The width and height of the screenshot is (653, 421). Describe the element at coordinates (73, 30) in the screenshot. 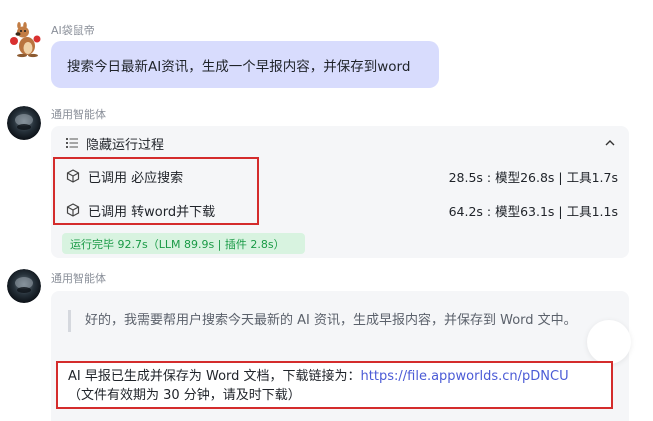

I see `user-name: AI袋鼠帝` at that location.